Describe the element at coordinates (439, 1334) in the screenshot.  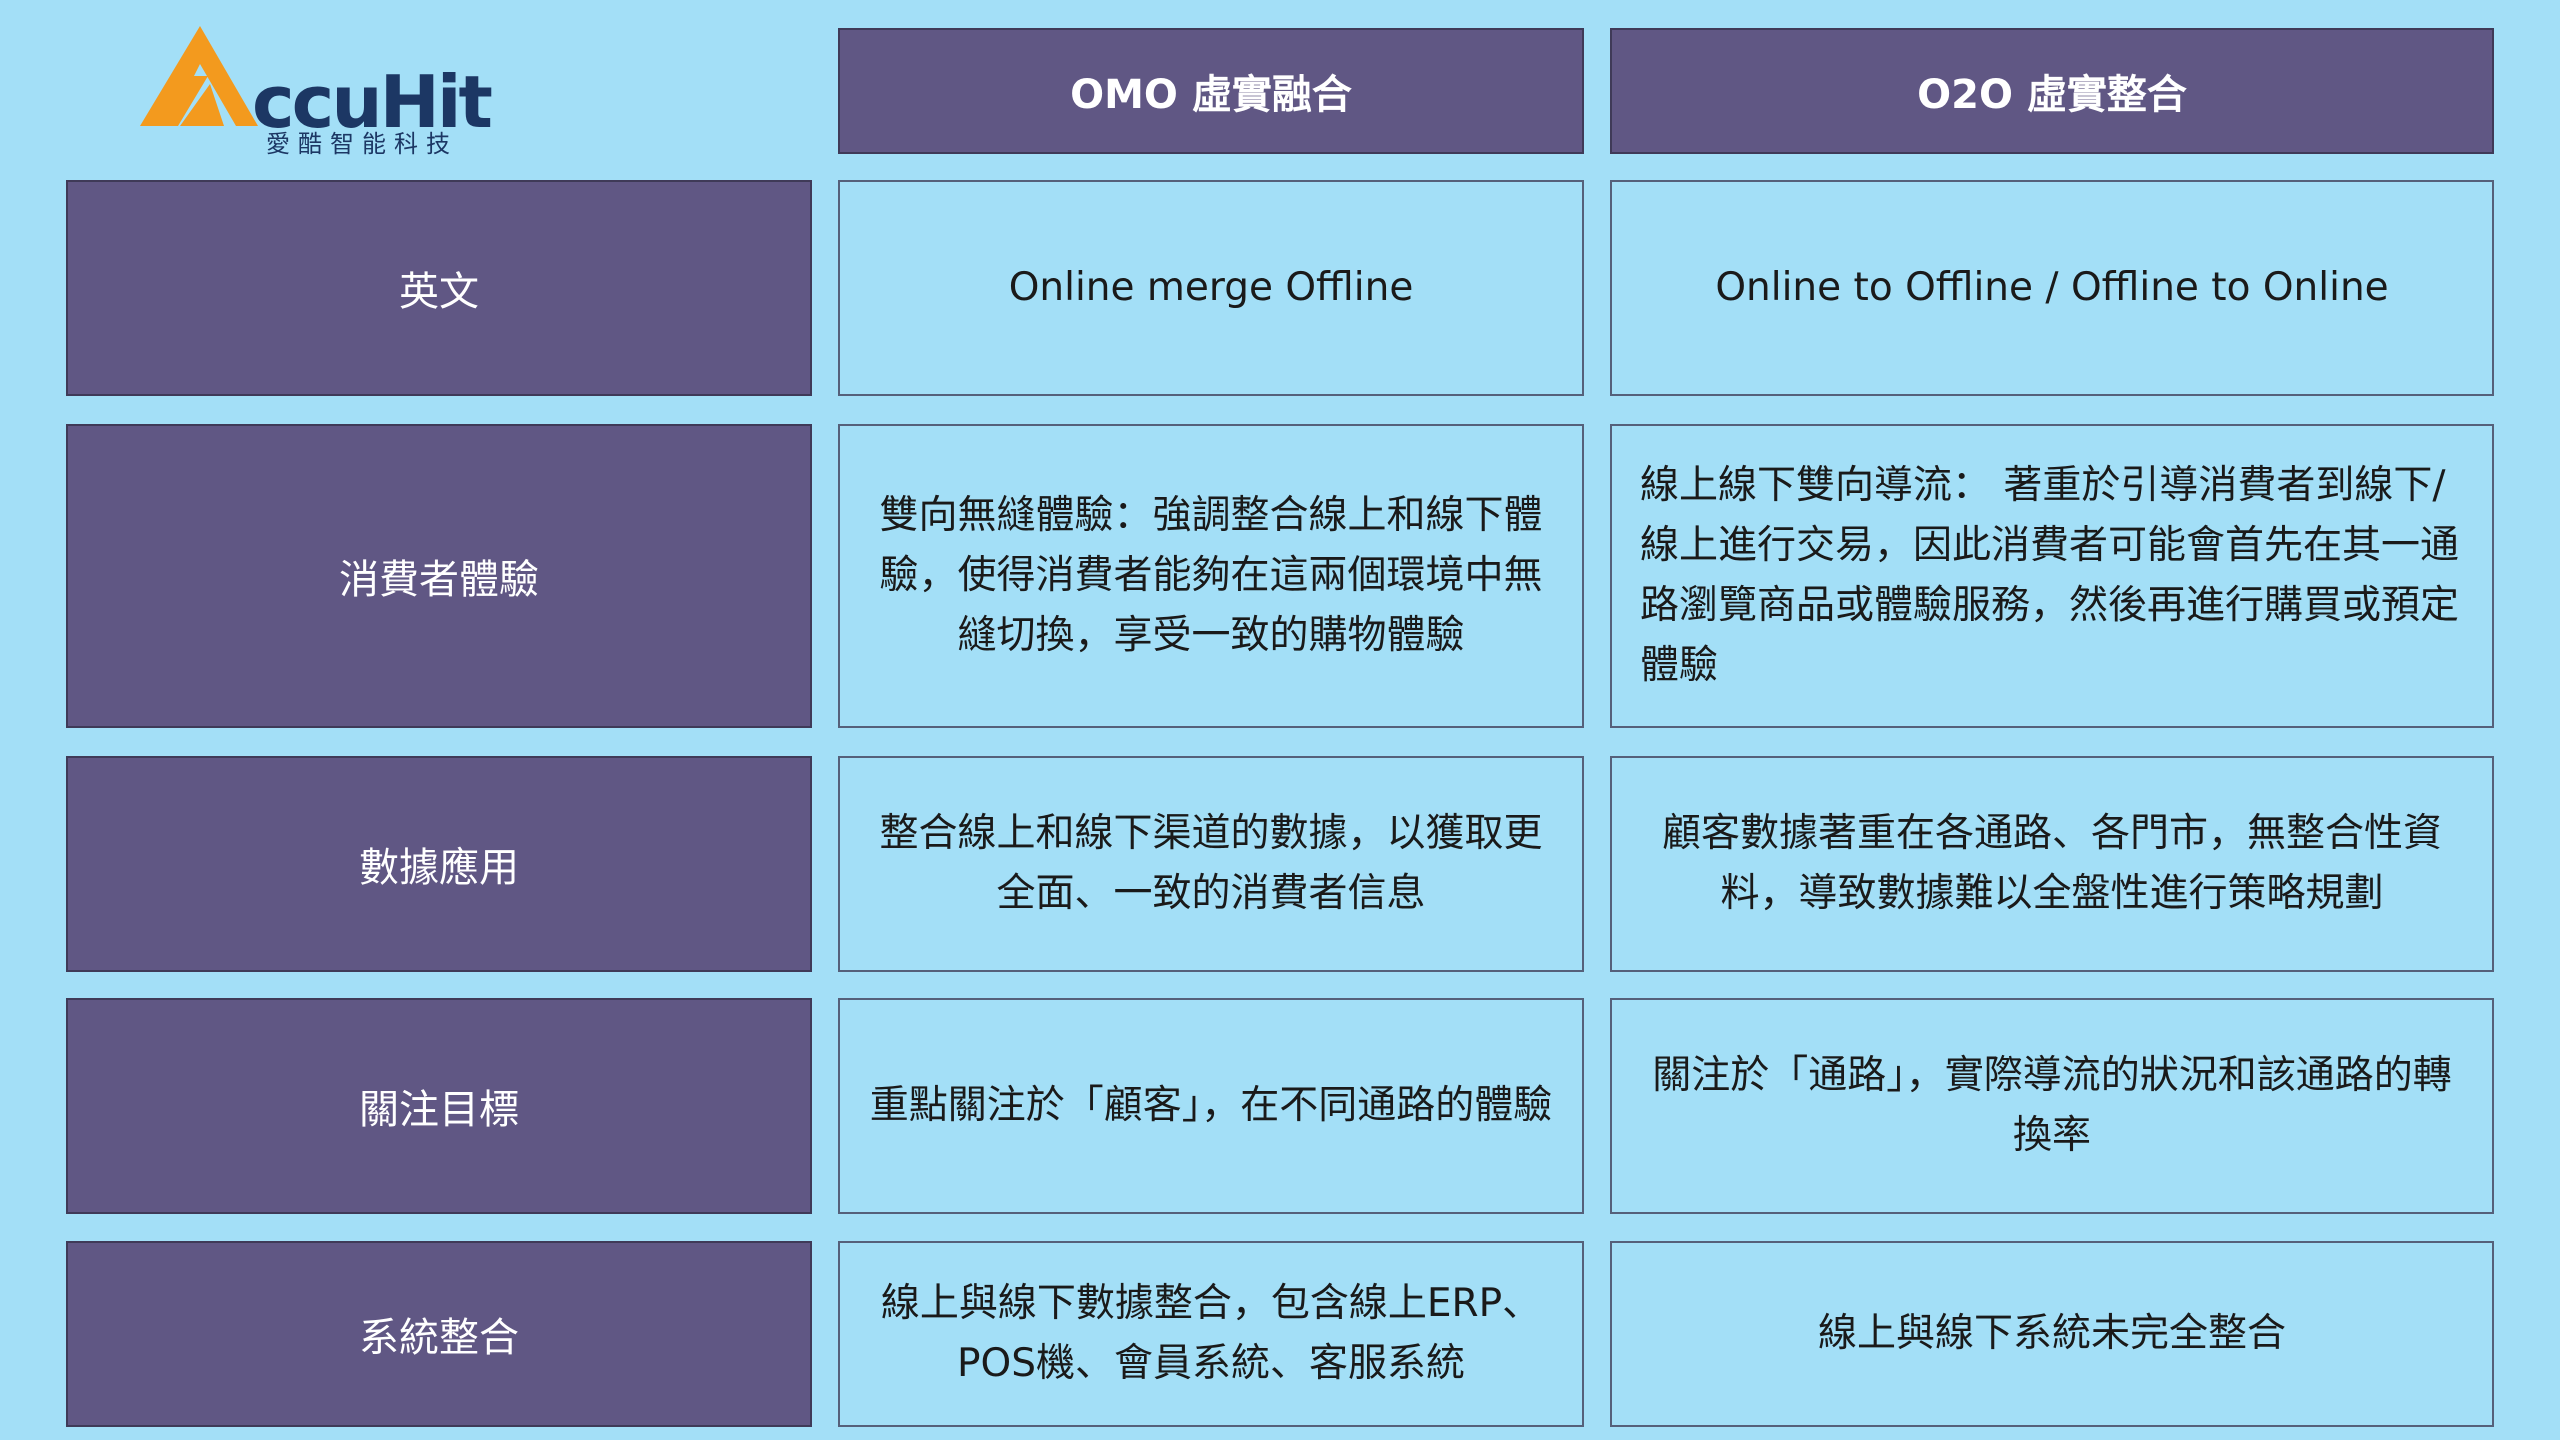
I see `row-label-system-integration: 系統整合` at that location.